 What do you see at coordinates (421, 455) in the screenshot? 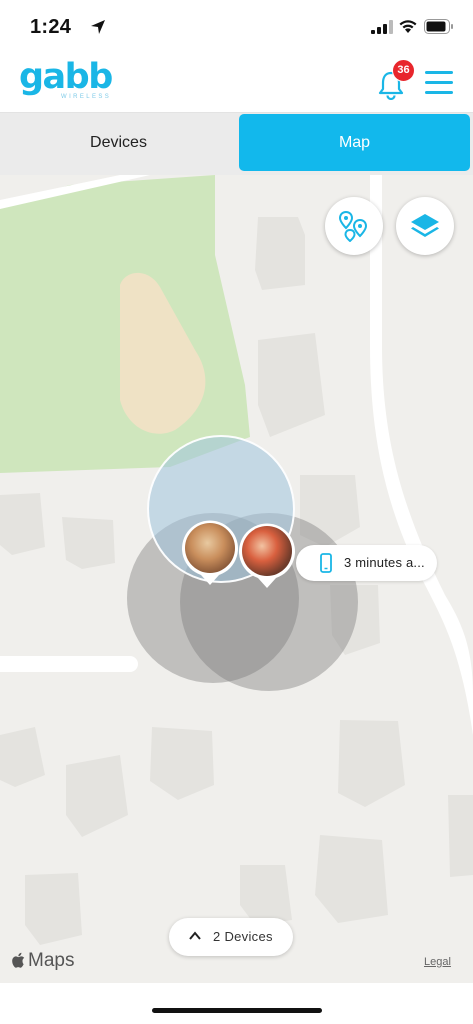
I see `road-right` at bounding box center [421, 455].